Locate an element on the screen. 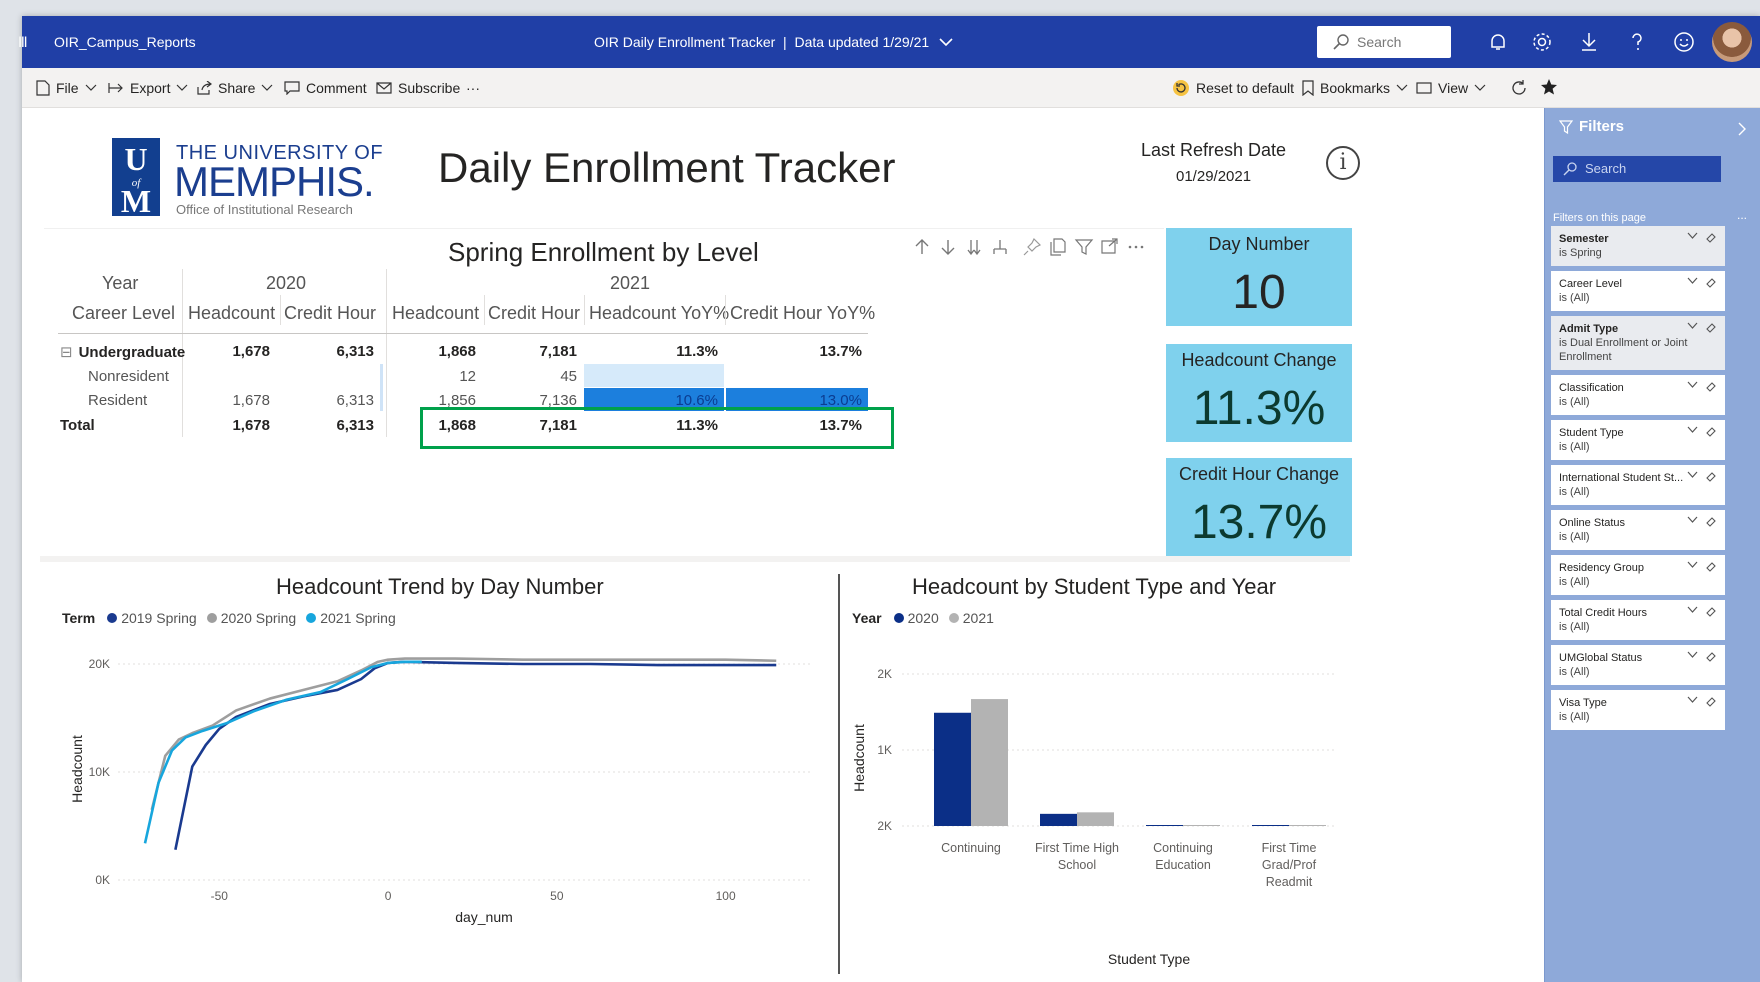 The height and width of the screenshot is (982, 1760). refresh-icon is located at coordinates (1519, 88).